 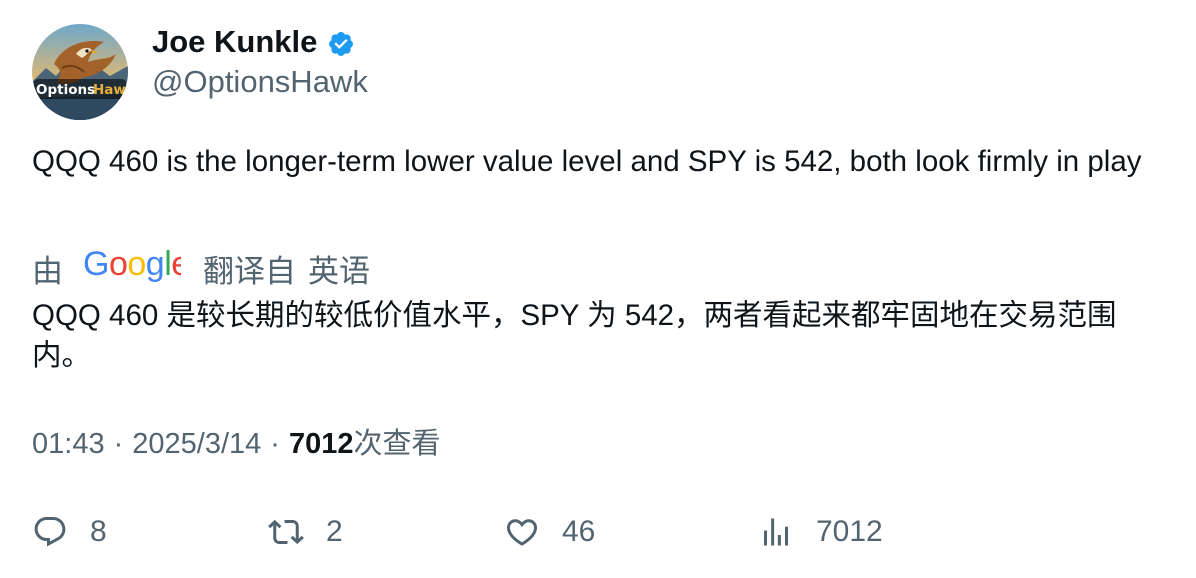 What do you see at coordinates (201, 268) in the screenshot?
I see `translation-attribution: 由 Google 翻译自 英语` at bounding box center [201, 268].